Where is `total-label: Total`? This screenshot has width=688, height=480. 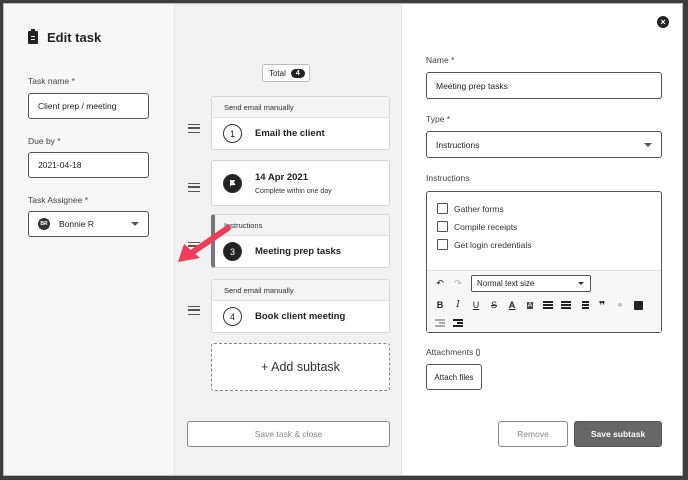 total-label: Total is located at coordinates (277, 73).